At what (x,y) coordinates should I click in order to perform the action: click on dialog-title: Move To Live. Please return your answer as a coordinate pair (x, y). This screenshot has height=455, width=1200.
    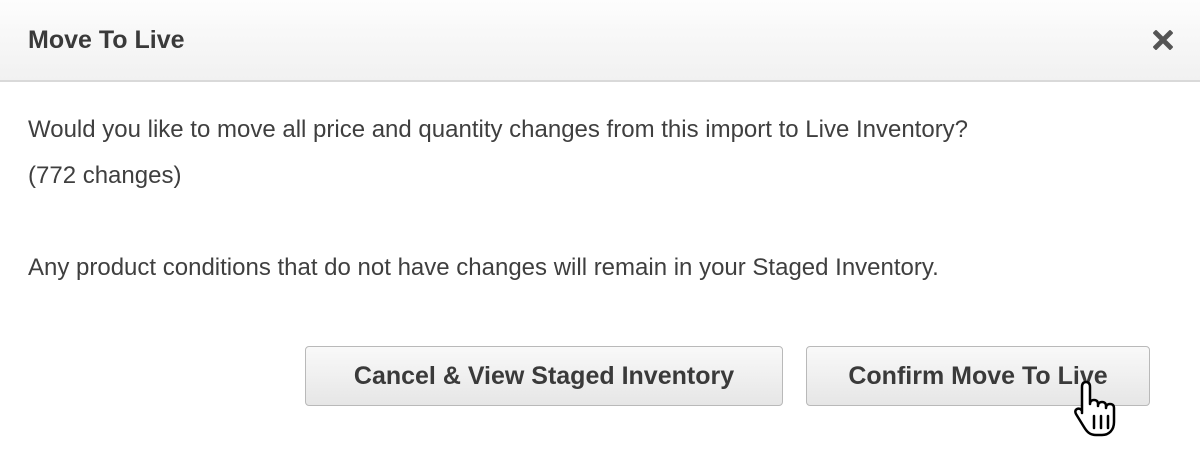
    Looking at the image, I should click on (106, 40).